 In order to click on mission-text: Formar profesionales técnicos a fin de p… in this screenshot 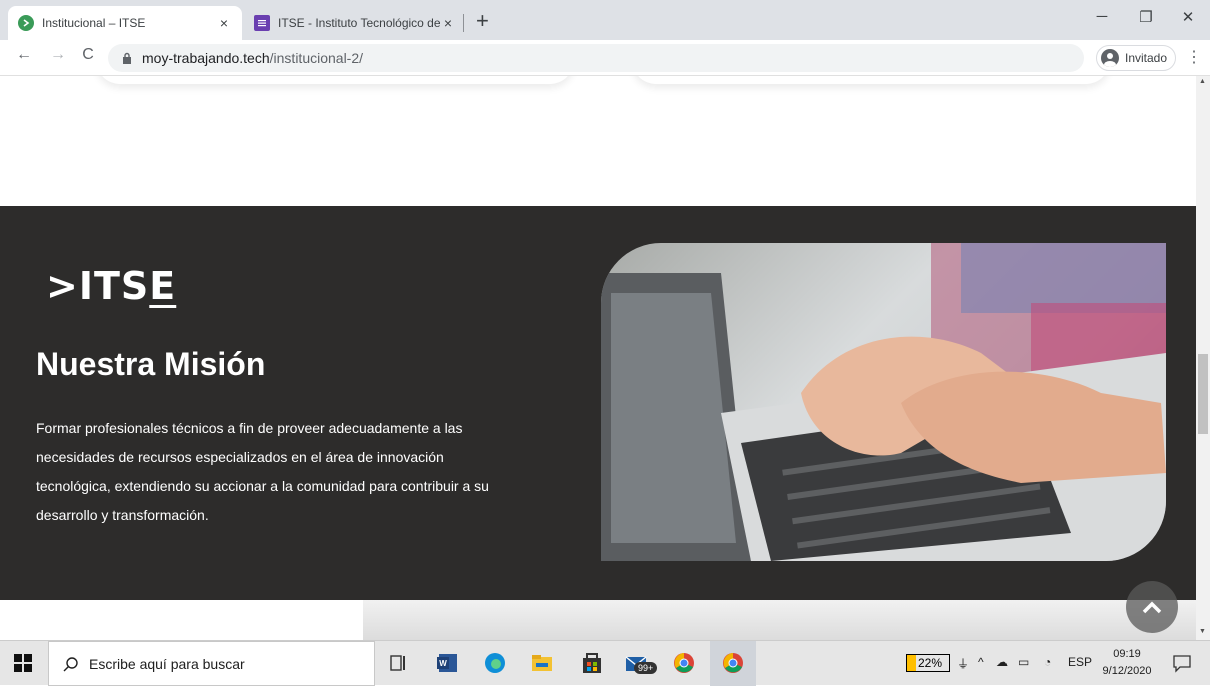, I will do `click(262, 471)`.